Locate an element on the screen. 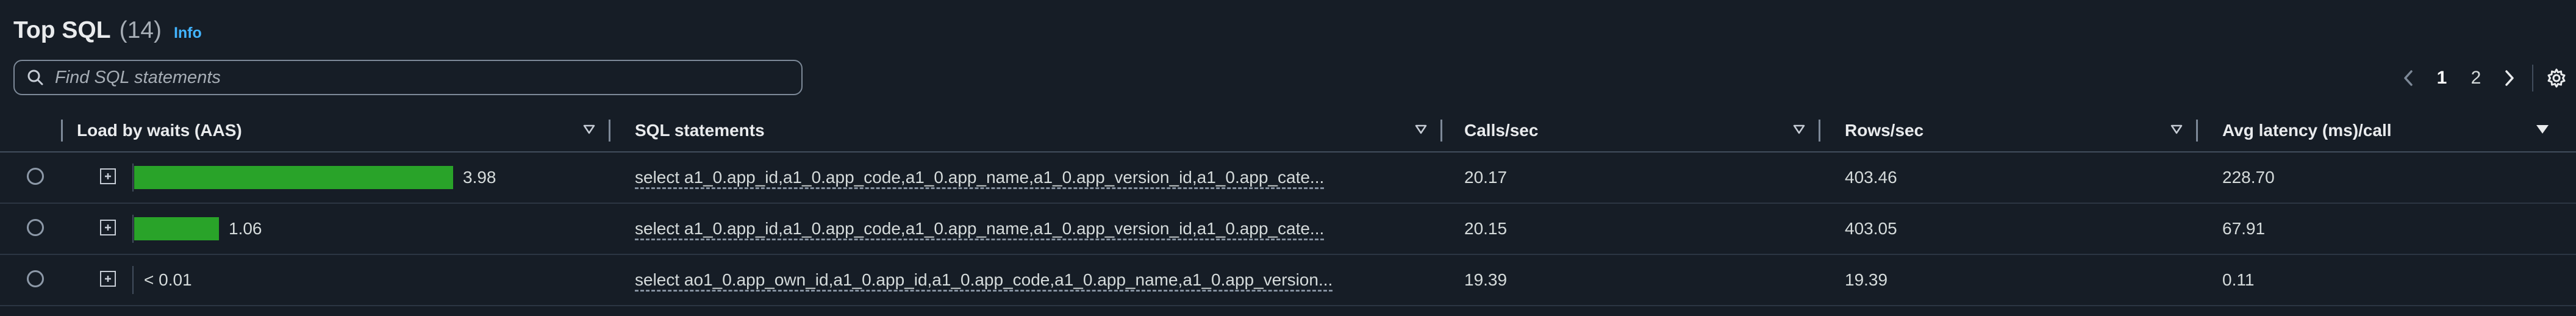  avg-latency: 228.70 is located at coordinates (2248, 177).